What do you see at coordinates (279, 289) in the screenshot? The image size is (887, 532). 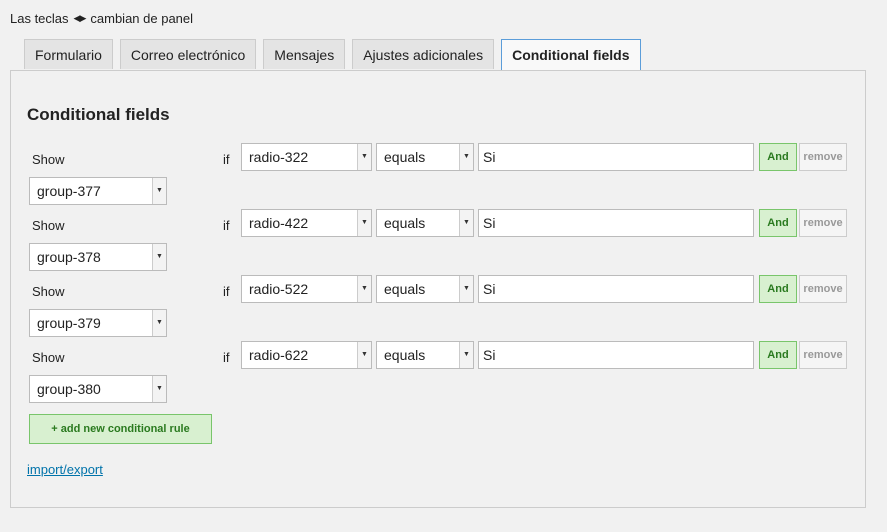 I see `field-select-value: radio-522` at bounding box center [279, 289].